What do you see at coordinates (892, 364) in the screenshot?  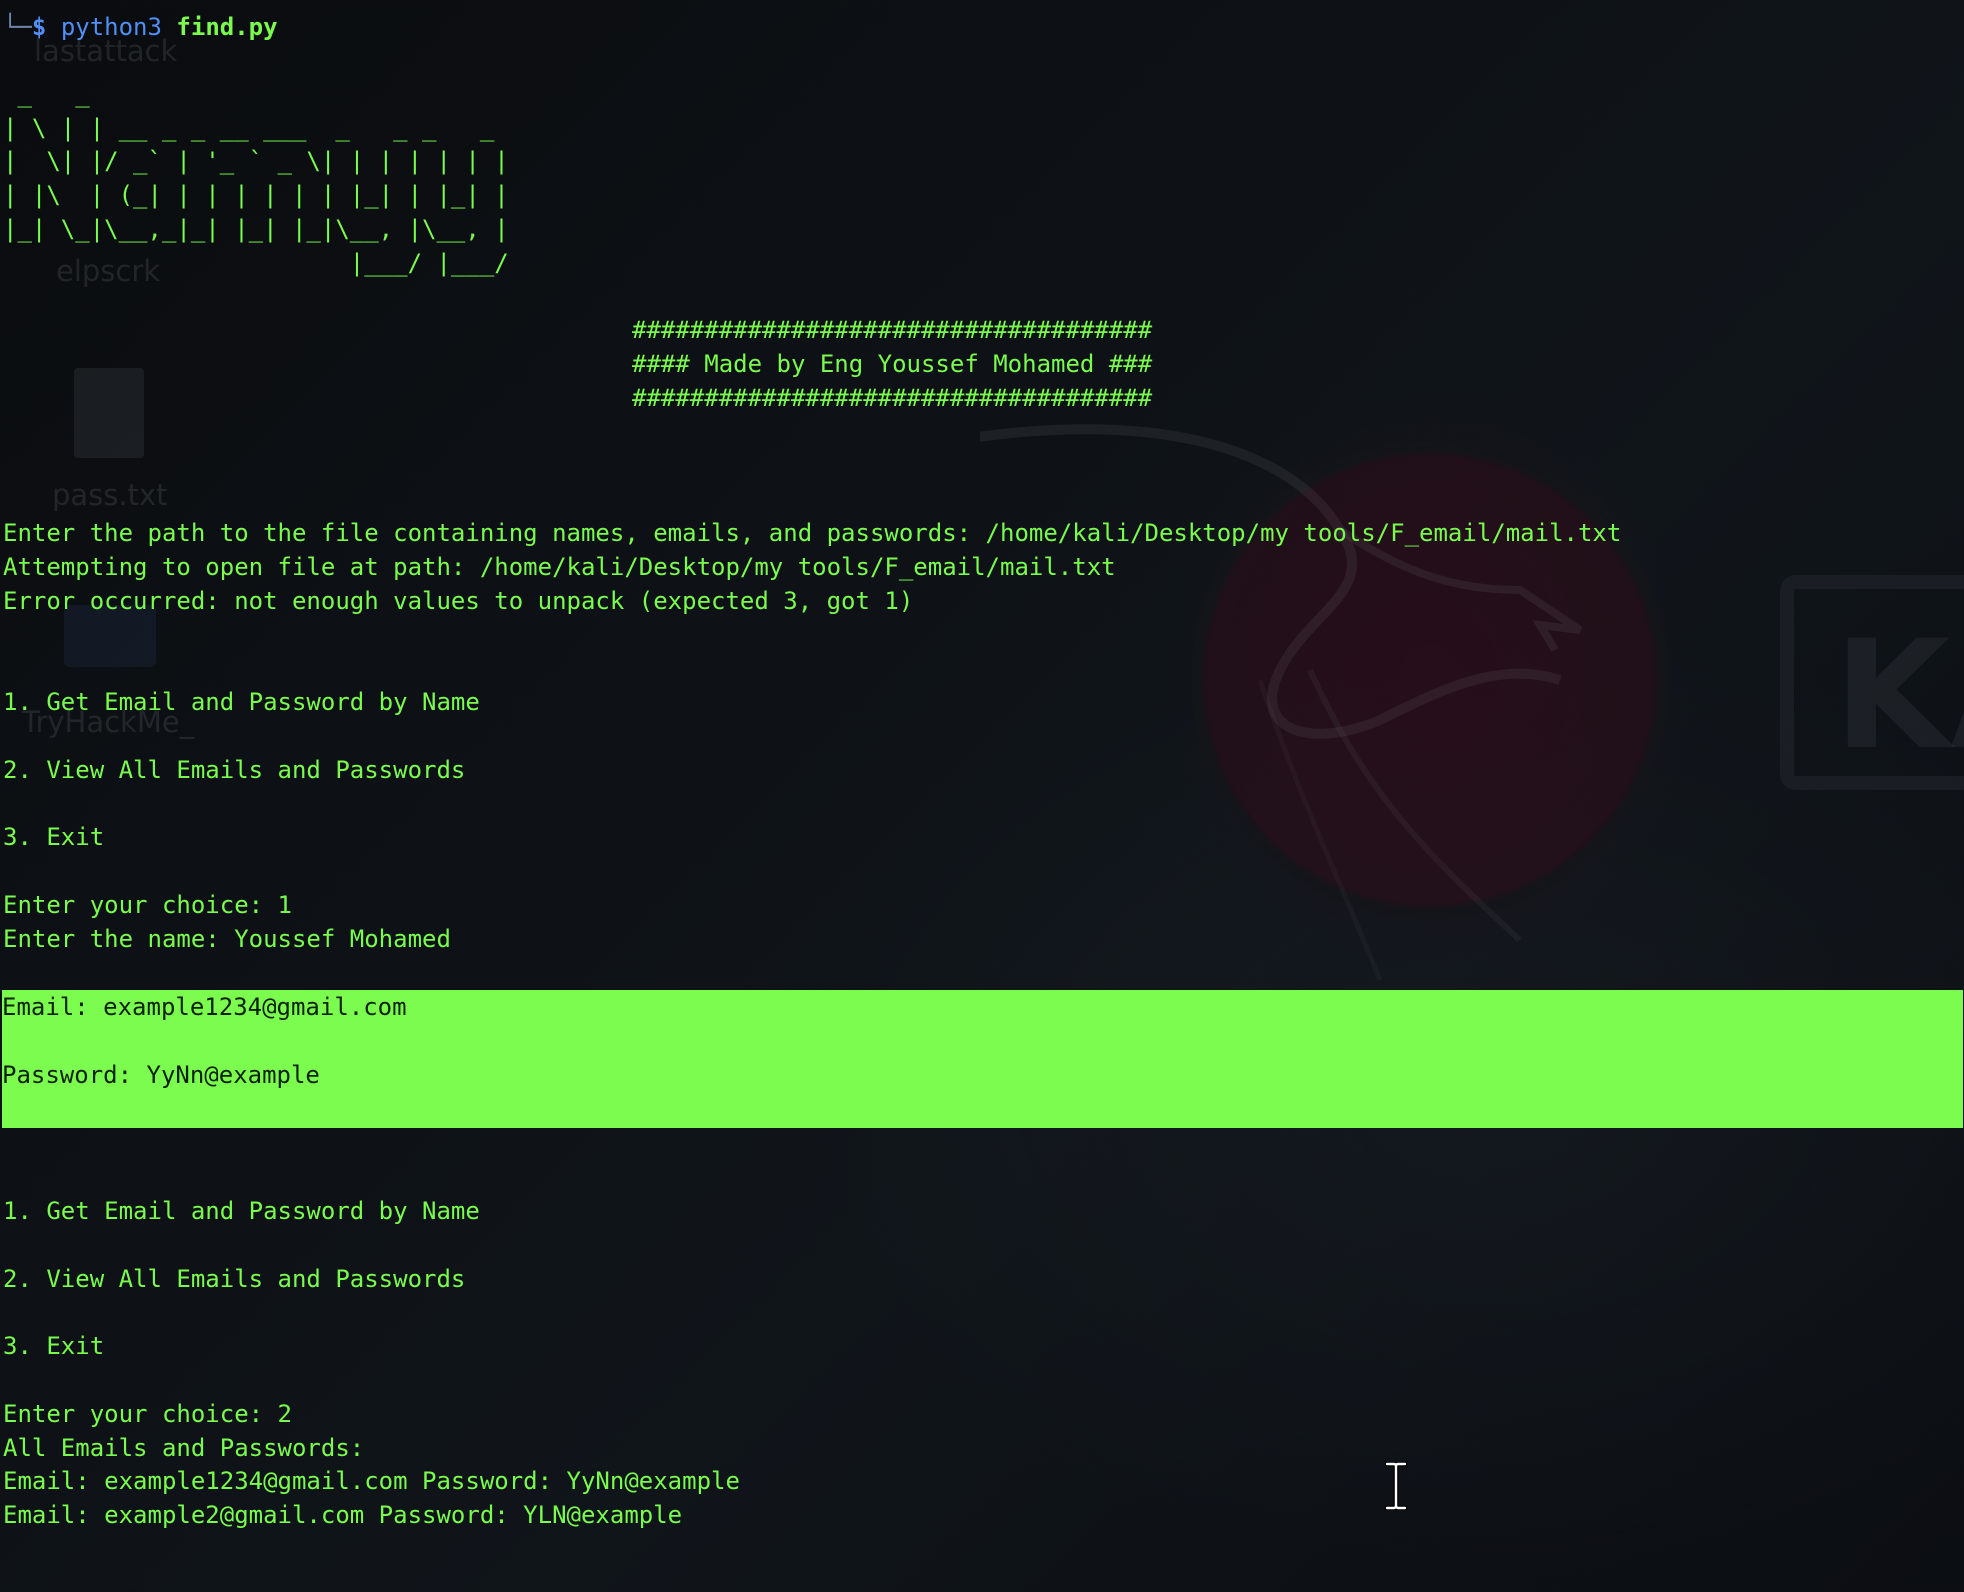 I see `credit-line: #### Made by Eng Youssef Mohamed ###` at bounding box center [892, 364].